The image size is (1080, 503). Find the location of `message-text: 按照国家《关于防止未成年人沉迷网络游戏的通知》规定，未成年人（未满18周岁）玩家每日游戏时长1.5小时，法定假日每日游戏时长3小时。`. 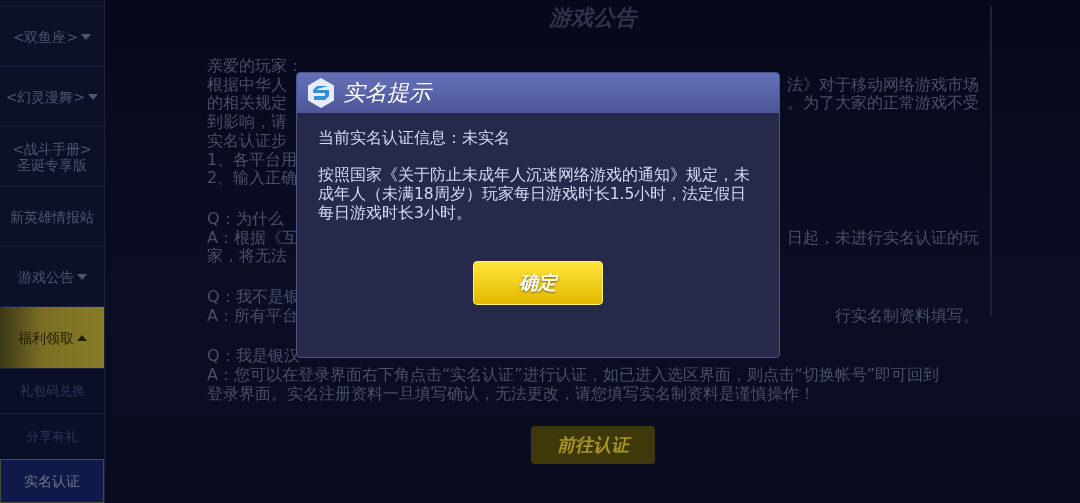

message-text: 按照国家《关于防止未成年人沉迷网络游戏的通知》规定，未成年人（未满18周岁）玩家每日游戏时长1.5小时，法定假日每日游戏时长3小时。 is located at coordinates (534, 195).